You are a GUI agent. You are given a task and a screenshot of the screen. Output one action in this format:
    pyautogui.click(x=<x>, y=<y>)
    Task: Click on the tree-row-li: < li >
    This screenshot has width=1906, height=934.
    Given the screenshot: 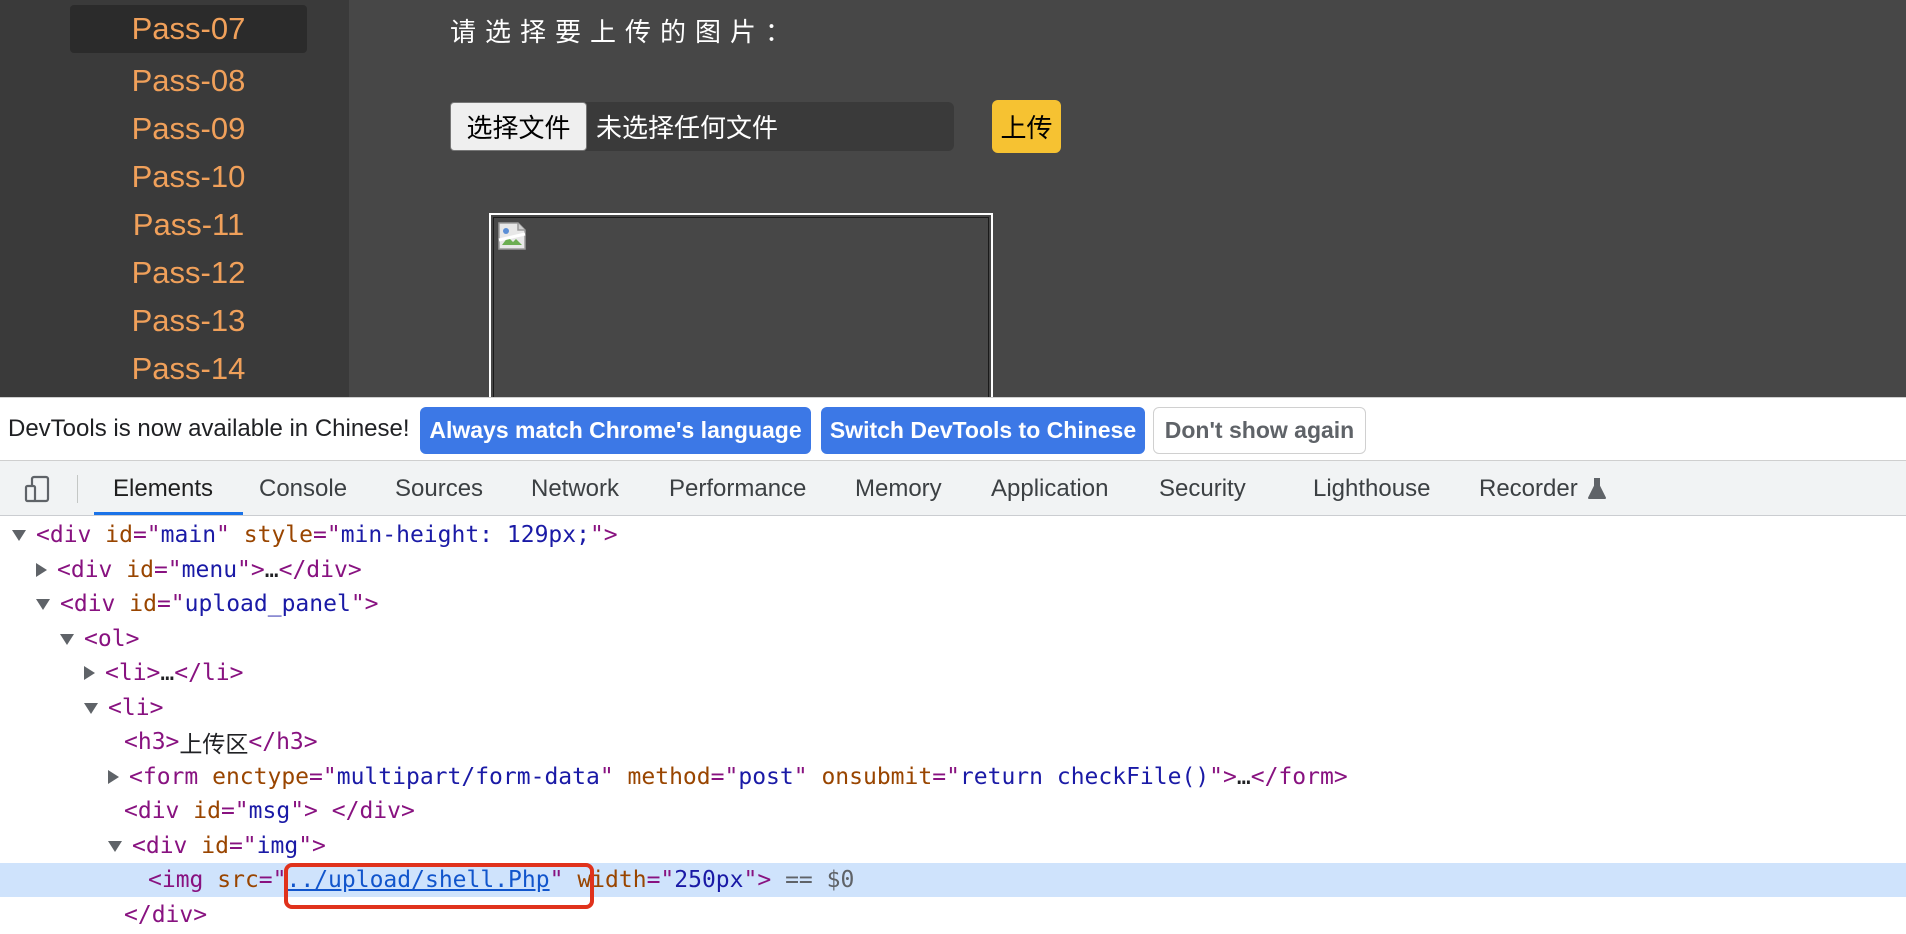 What is the action you would take?
    pyautogui.click(x=953, y=708)
    